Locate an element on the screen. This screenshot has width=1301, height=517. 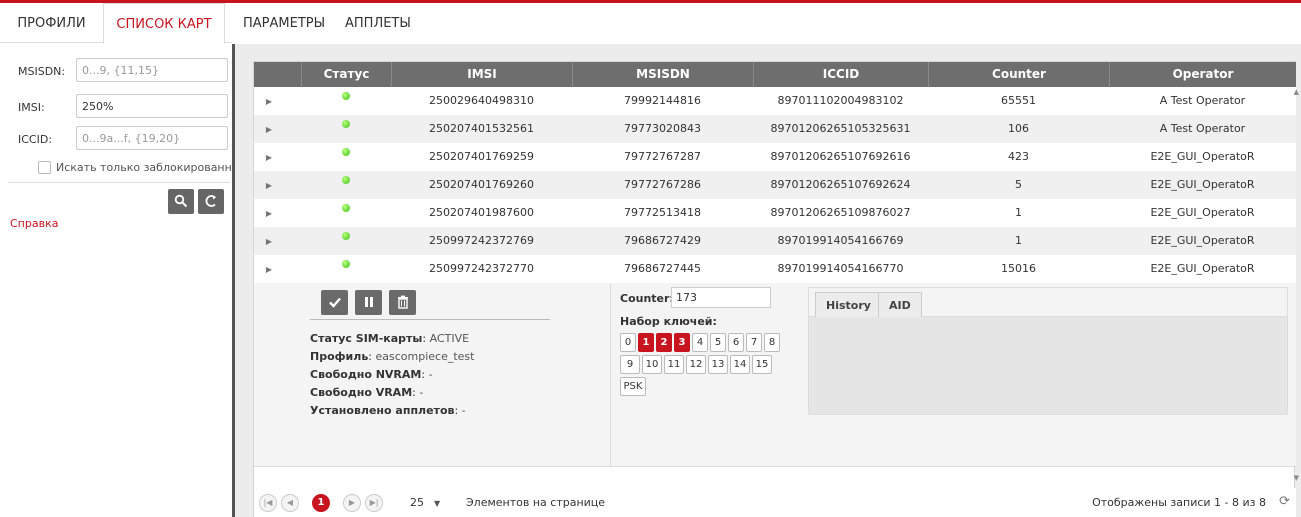
reset-button is located at coordinates (211, 201).